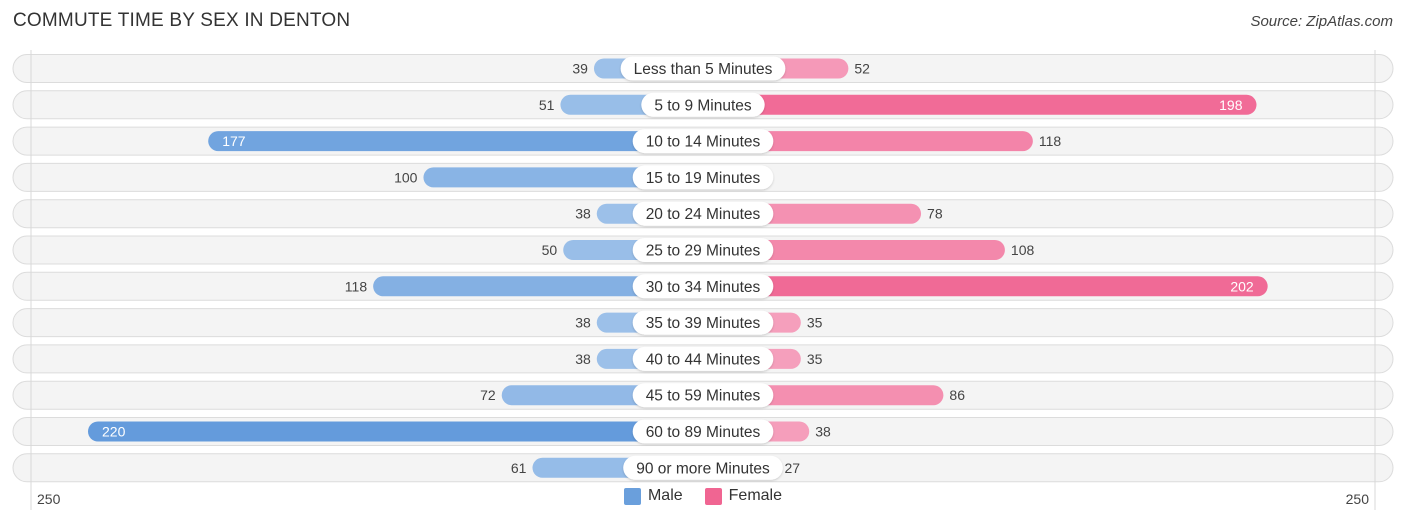  I want to click on value-label-male: 220, so click(114, 432).